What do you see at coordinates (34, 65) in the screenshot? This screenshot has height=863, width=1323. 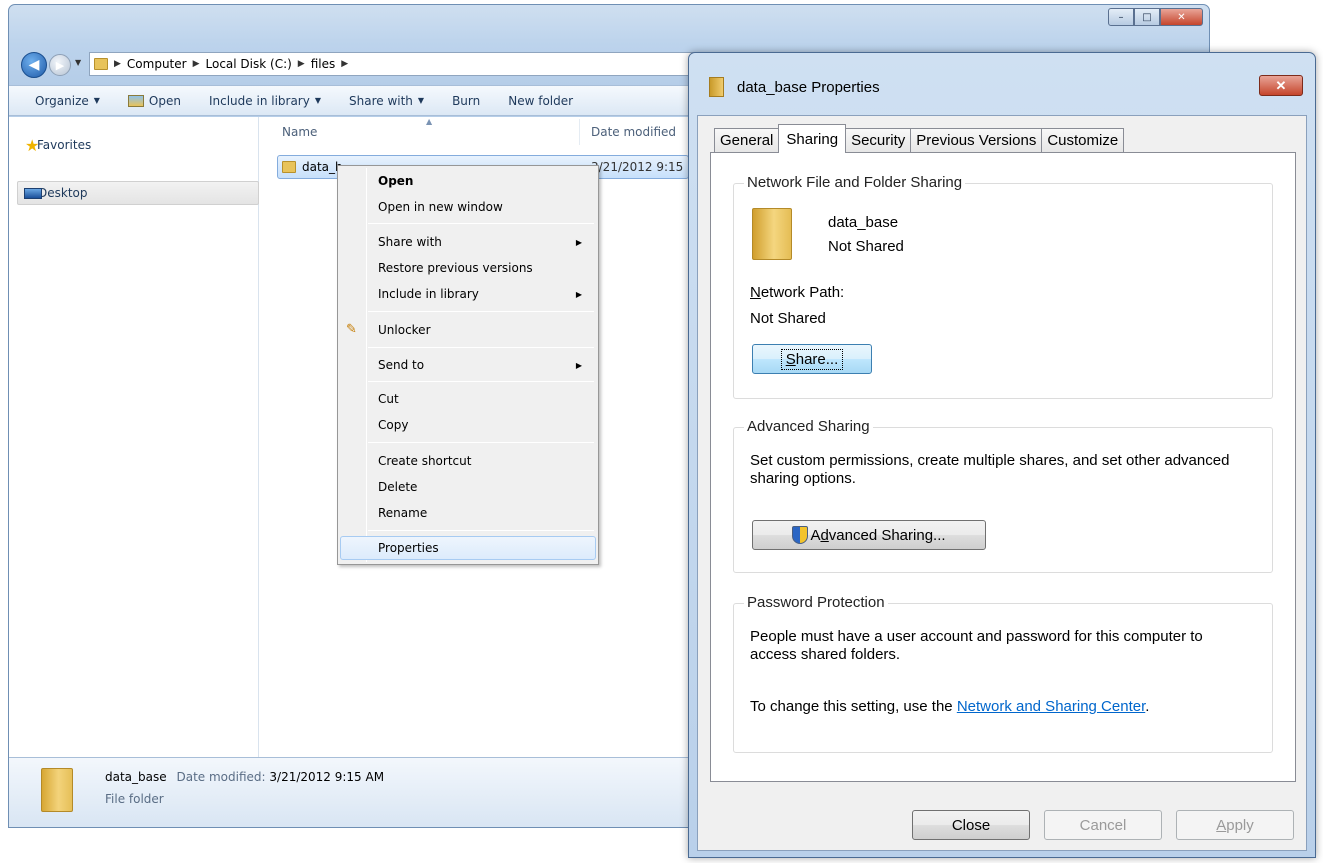 I see `back-button: ◀` at bounding box center [34, 65].